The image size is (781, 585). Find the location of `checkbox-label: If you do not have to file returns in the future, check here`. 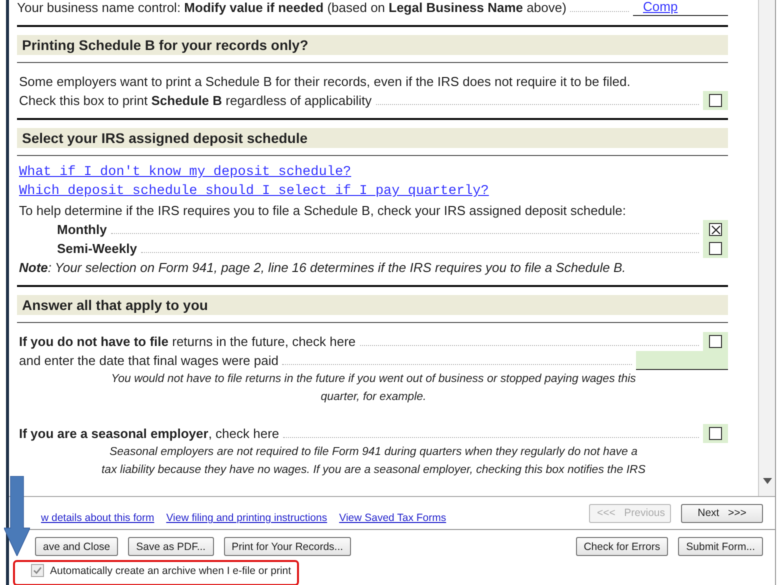

checkbox-label: If you do not have to file returns in the future, check here is located at coordinates (187, 341).